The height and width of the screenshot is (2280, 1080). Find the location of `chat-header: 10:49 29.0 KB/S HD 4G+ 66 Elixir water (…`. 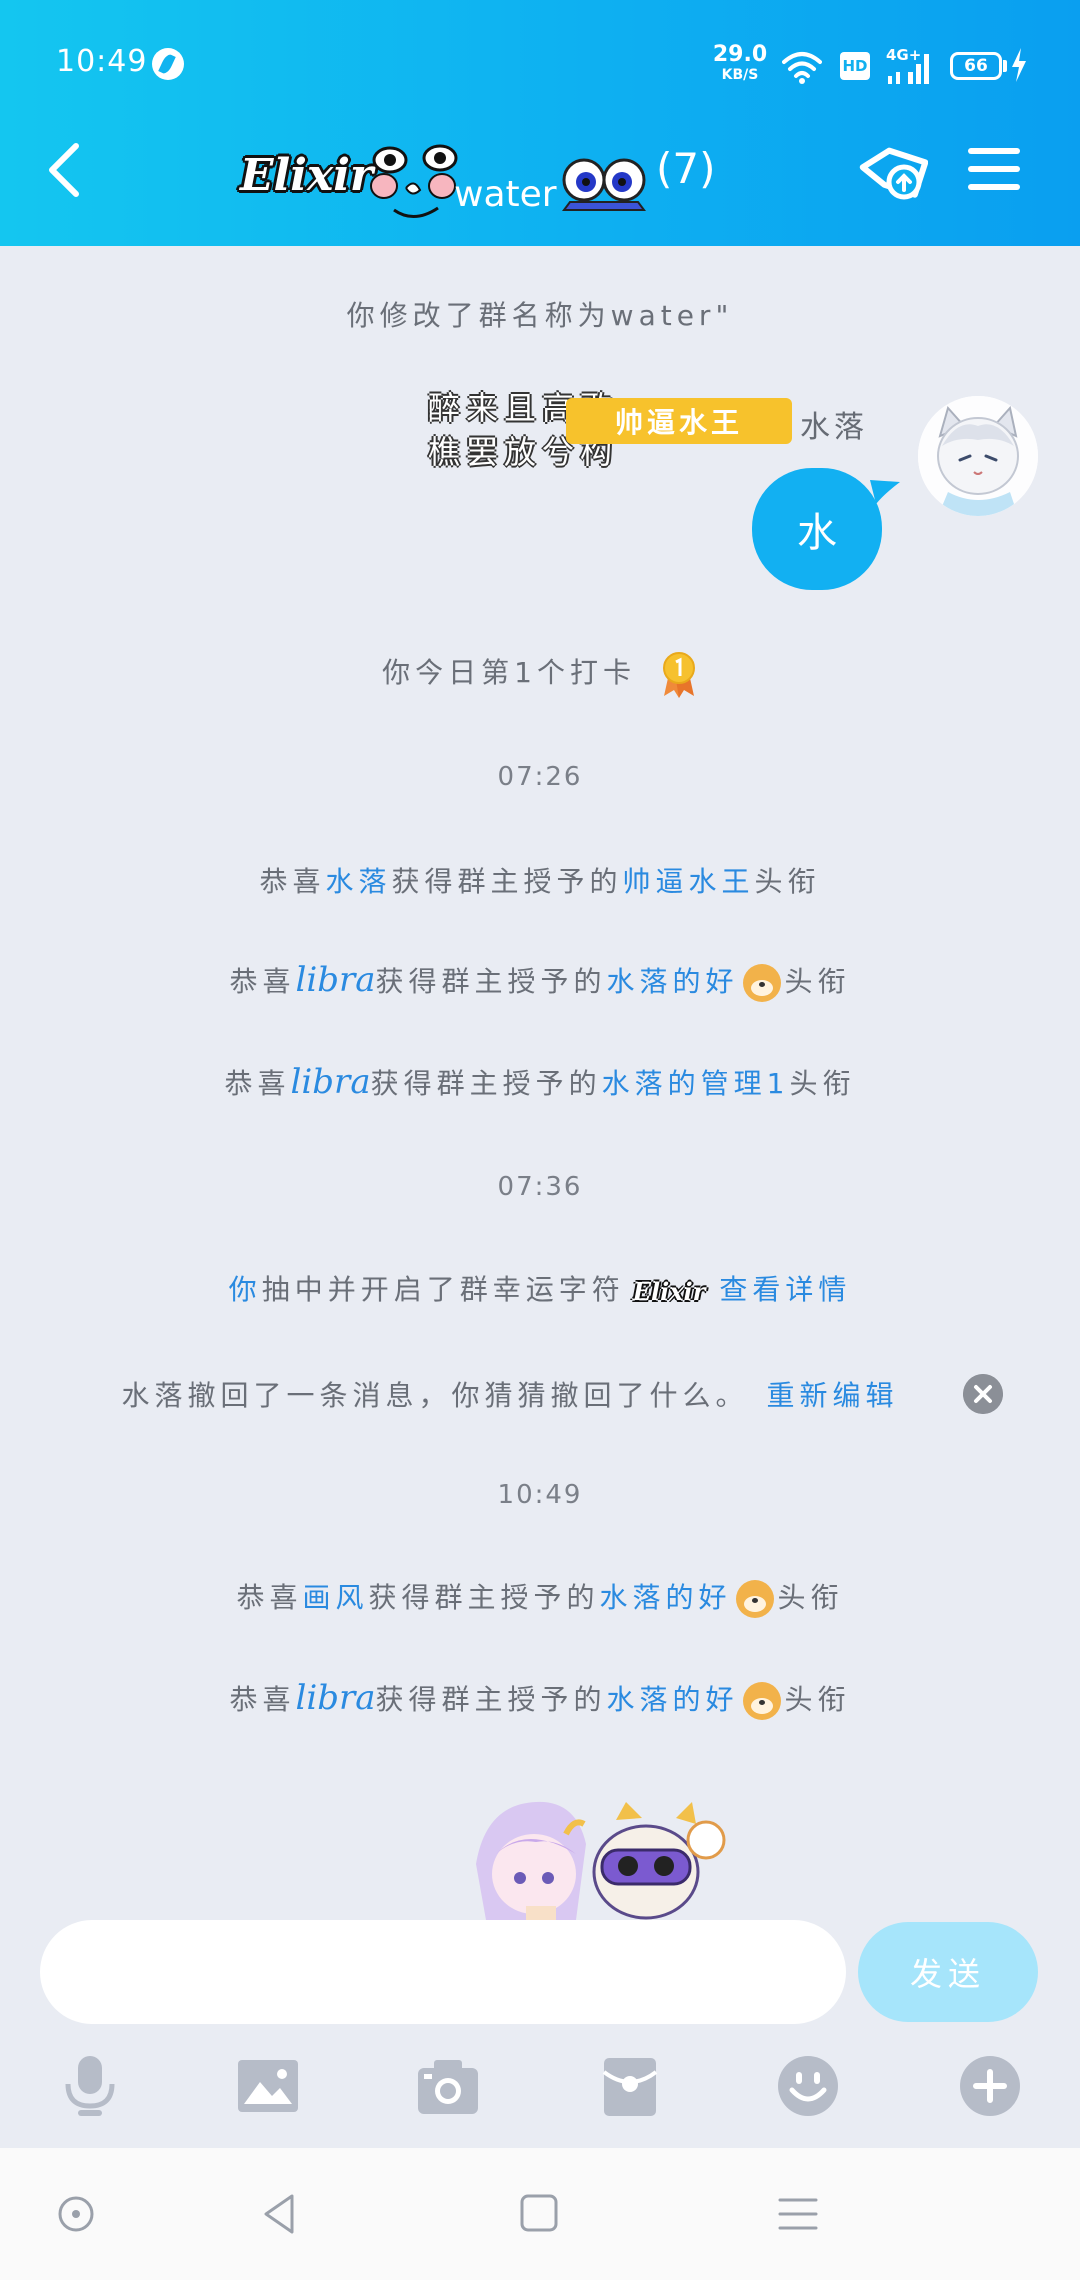

chat-header: 10:49 29.0 KB/S HD 4G+ 66 Elixir water (… is located at coordinates (540, 123).